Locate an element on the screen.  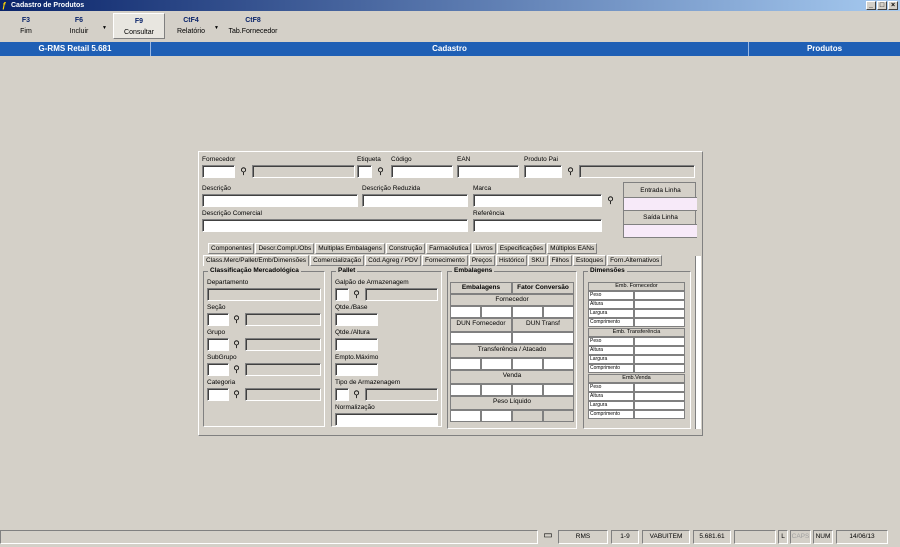
peso-liquido-valor is located at coordinates (496, 416).